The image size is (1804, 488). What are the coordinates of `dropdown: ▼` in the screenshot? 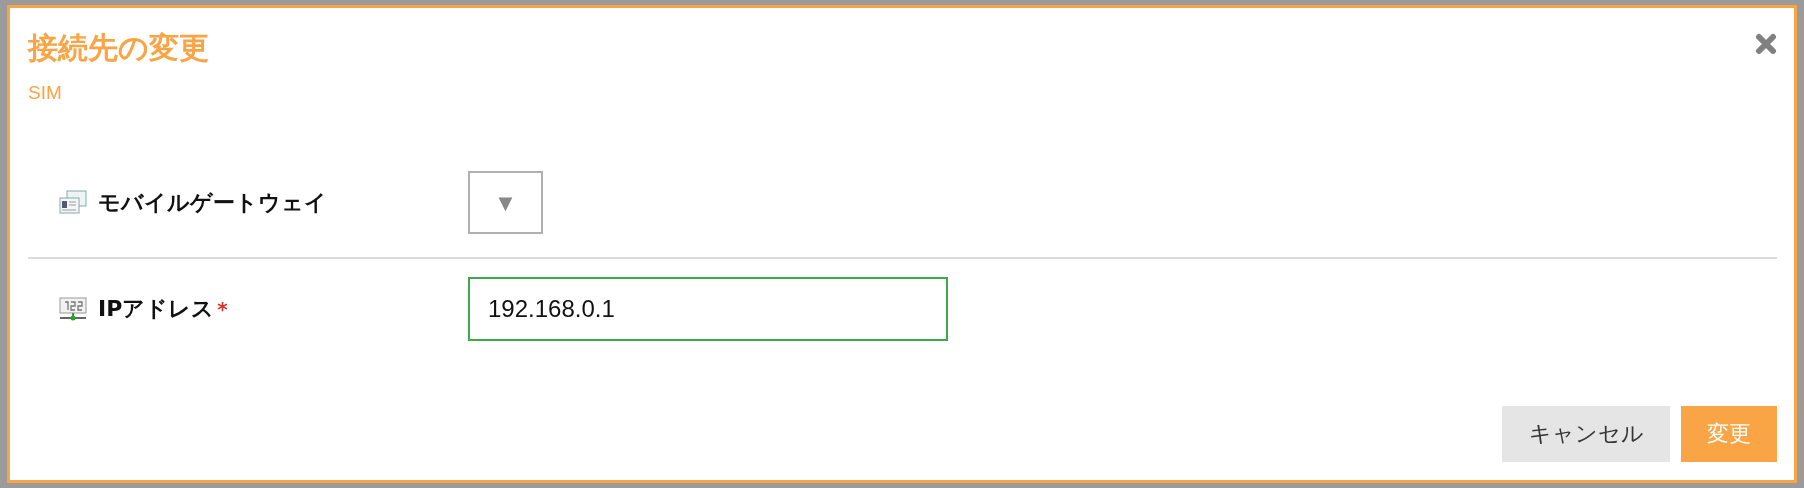 It's located at (505, 202).